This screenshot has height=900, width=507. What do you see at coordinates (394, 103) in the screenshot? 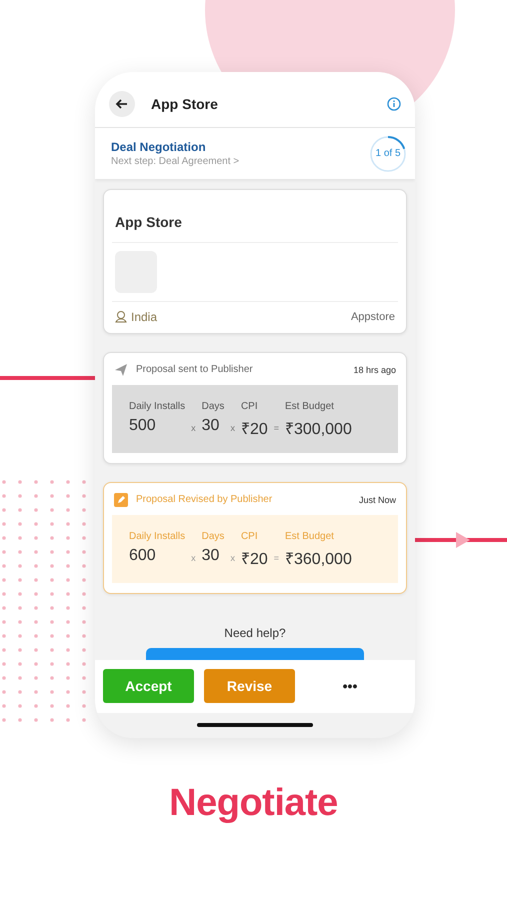
I see `info-icon` at bounding box center [394, 103].